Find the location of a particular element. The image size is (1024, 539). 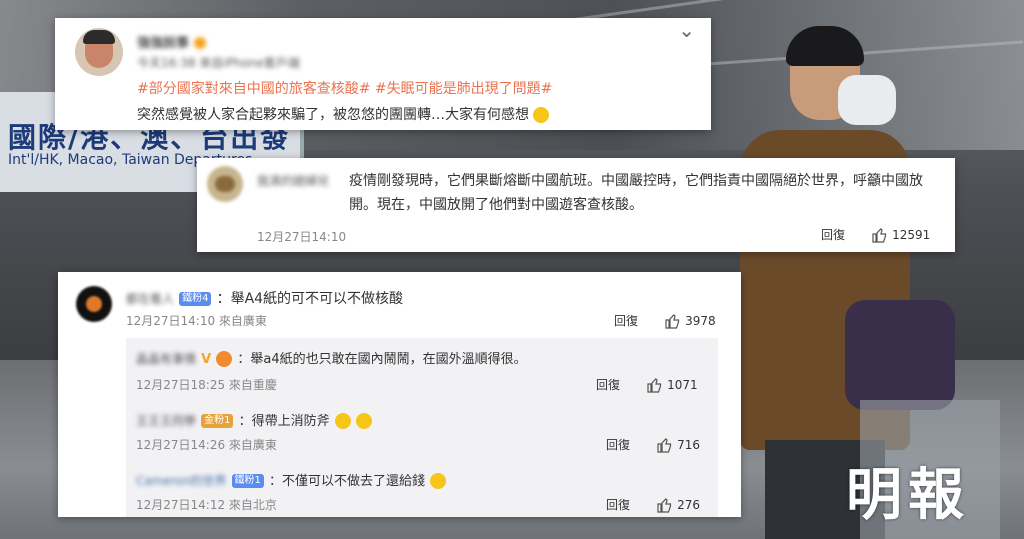

grinning-emoji-icon is located at coordinates (438, 480).